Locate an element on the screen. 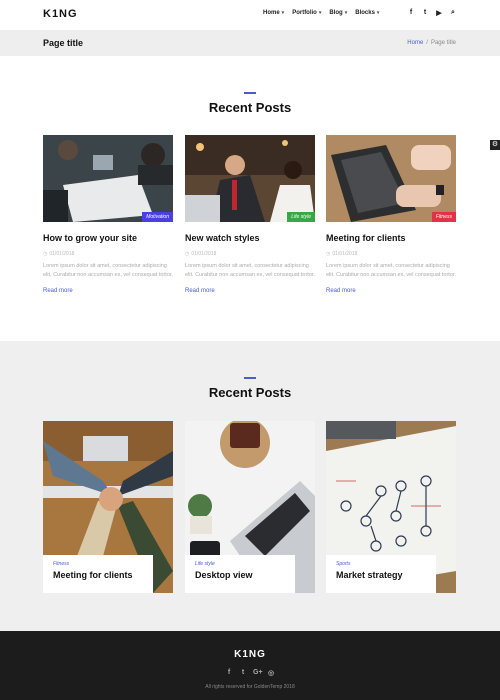 The width and height of the screenshot is (500, 700). nav-label: Blog is located at coordinates (336, 13).